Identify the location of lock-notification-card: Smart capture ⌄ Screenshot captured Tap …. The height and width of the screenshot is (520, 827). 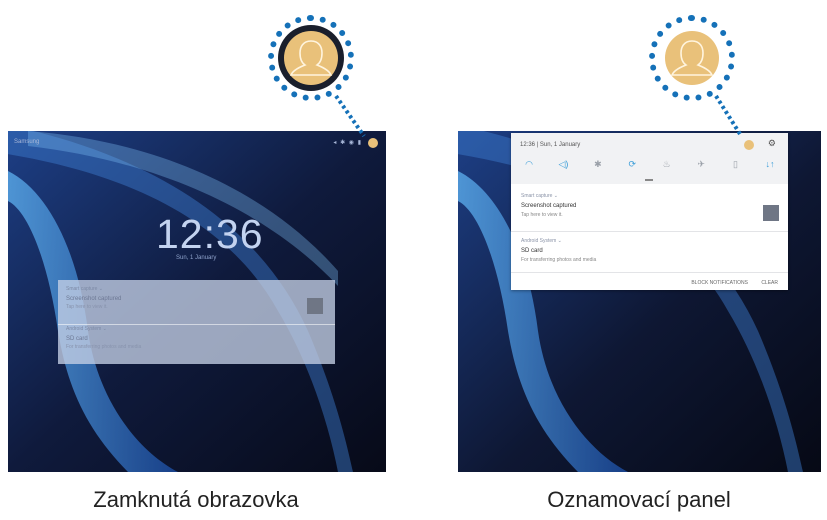
(196, 322).